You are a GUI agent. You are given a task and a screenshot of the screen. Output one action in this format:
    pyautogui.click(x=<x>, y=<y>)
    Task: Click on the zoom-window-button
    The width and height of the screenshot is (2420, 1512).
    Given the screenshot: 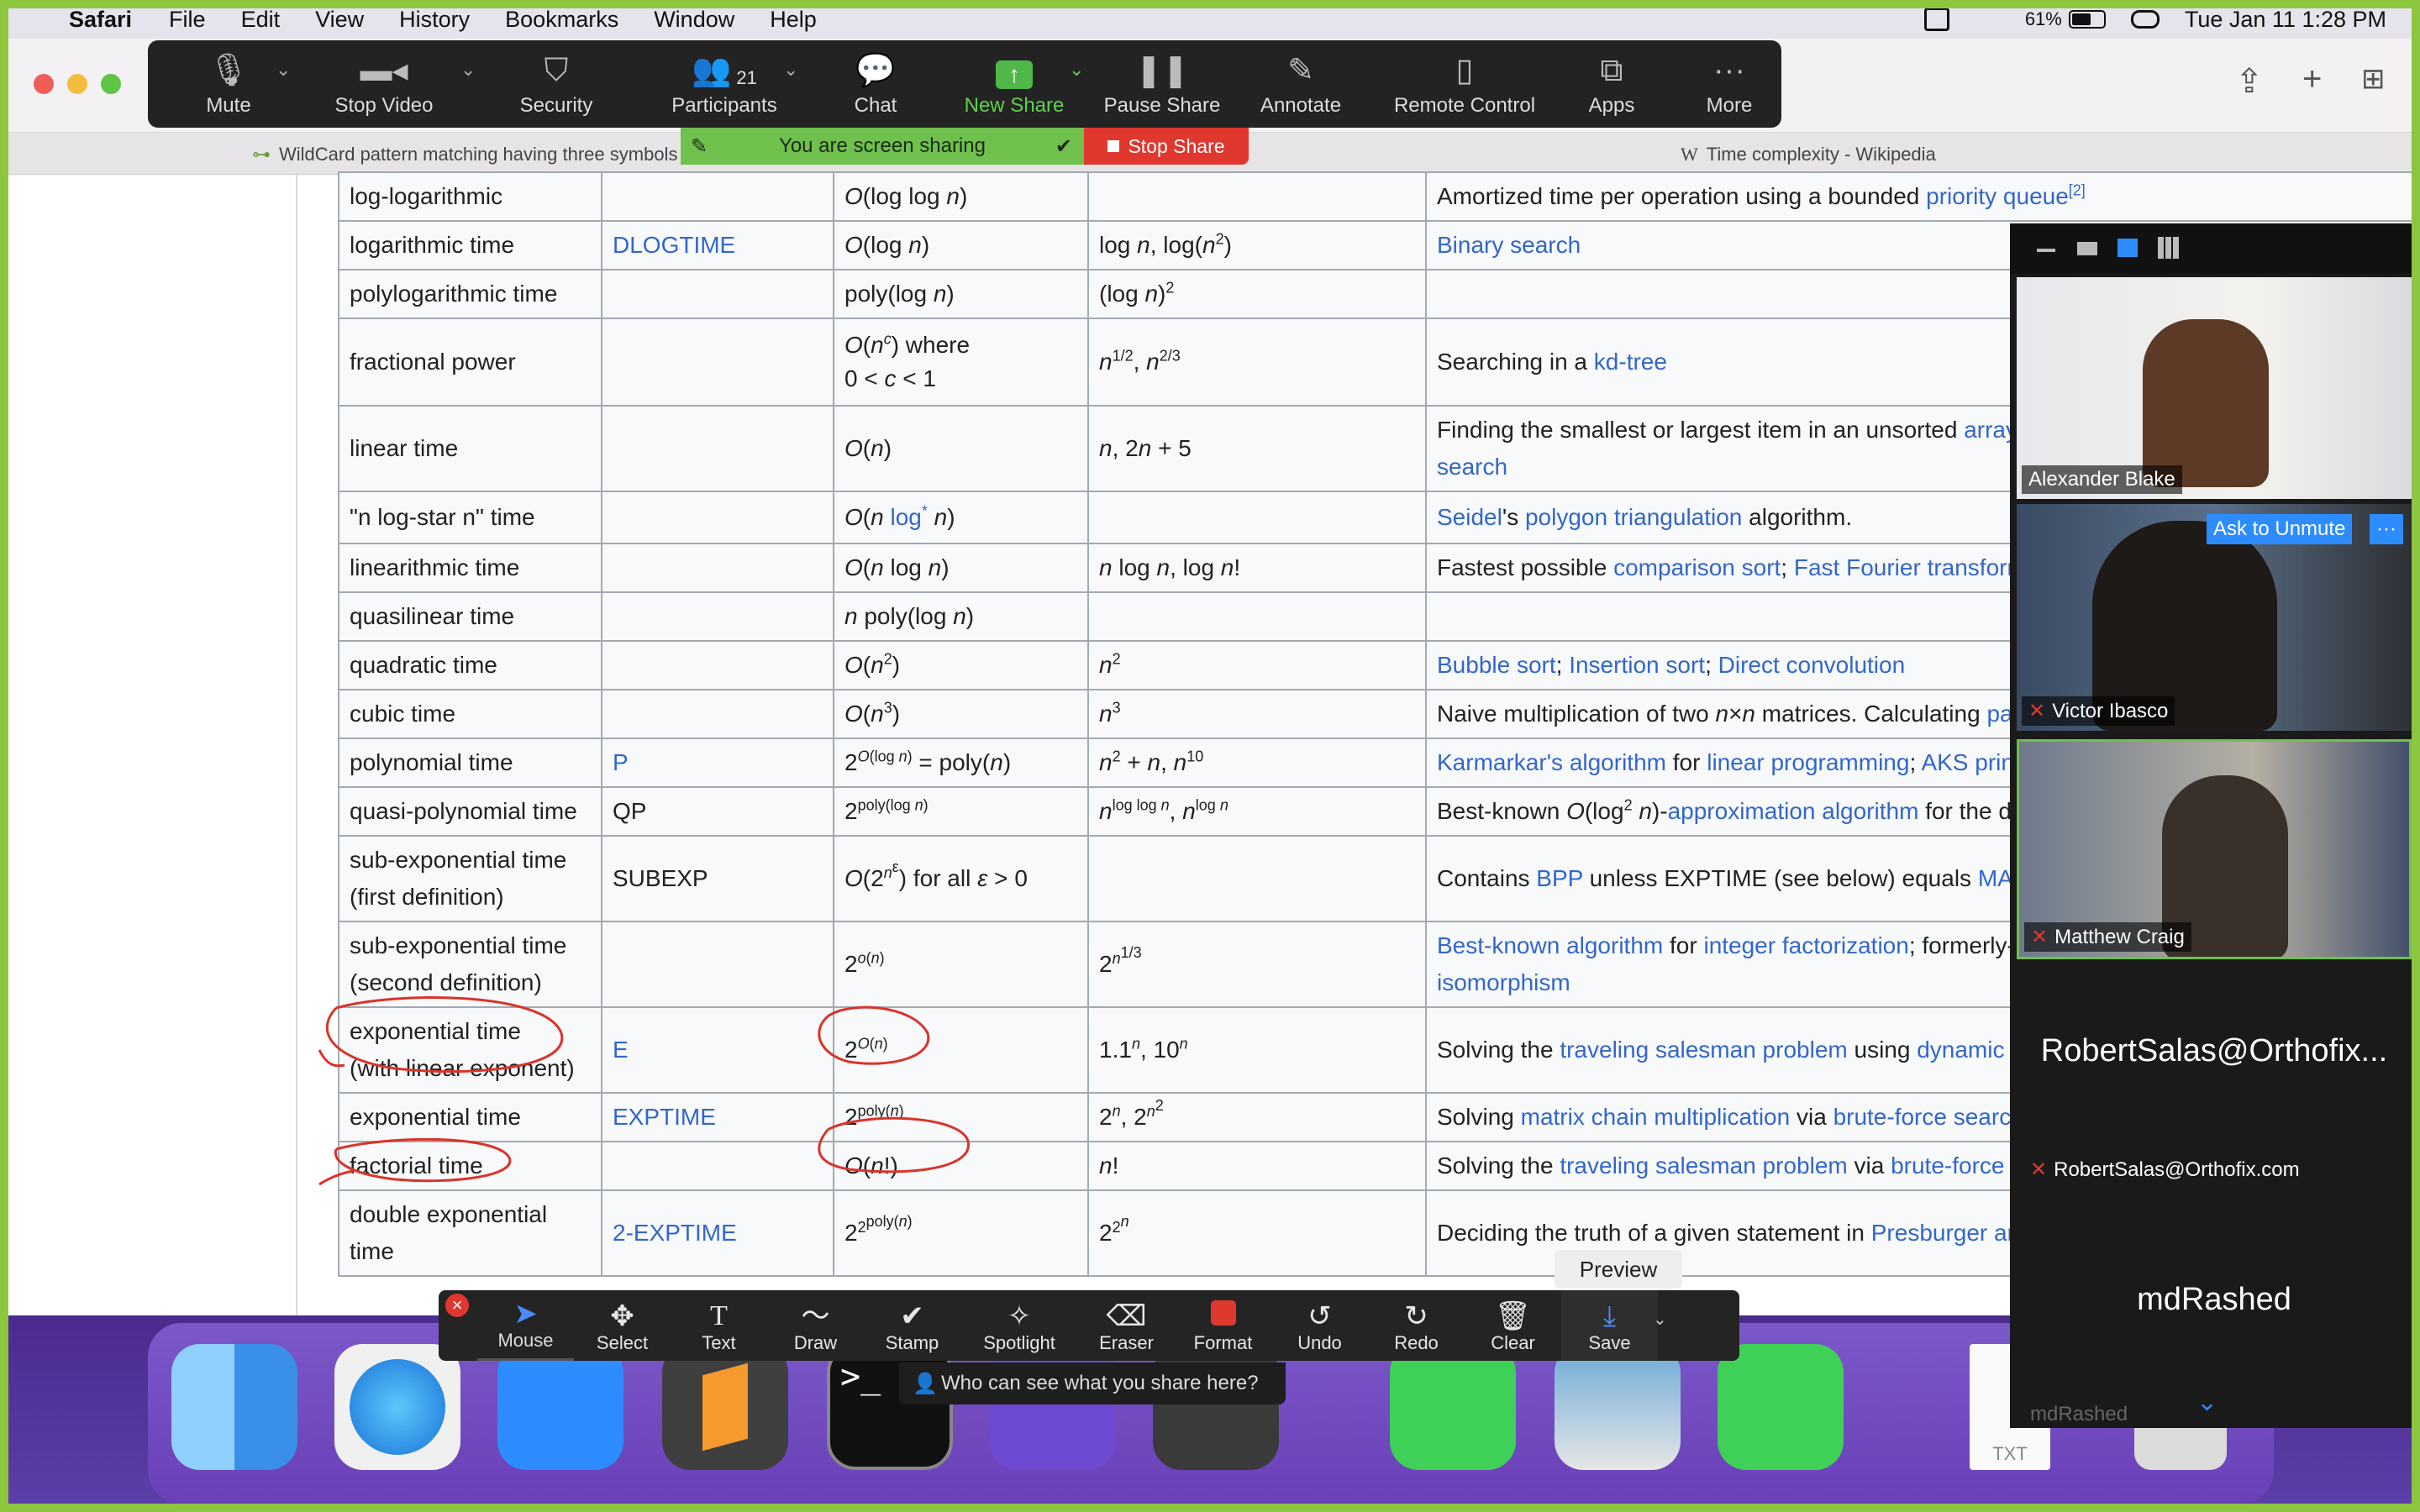 What is the action you would take?
    pyautogui.click(x=111, y=84)
    